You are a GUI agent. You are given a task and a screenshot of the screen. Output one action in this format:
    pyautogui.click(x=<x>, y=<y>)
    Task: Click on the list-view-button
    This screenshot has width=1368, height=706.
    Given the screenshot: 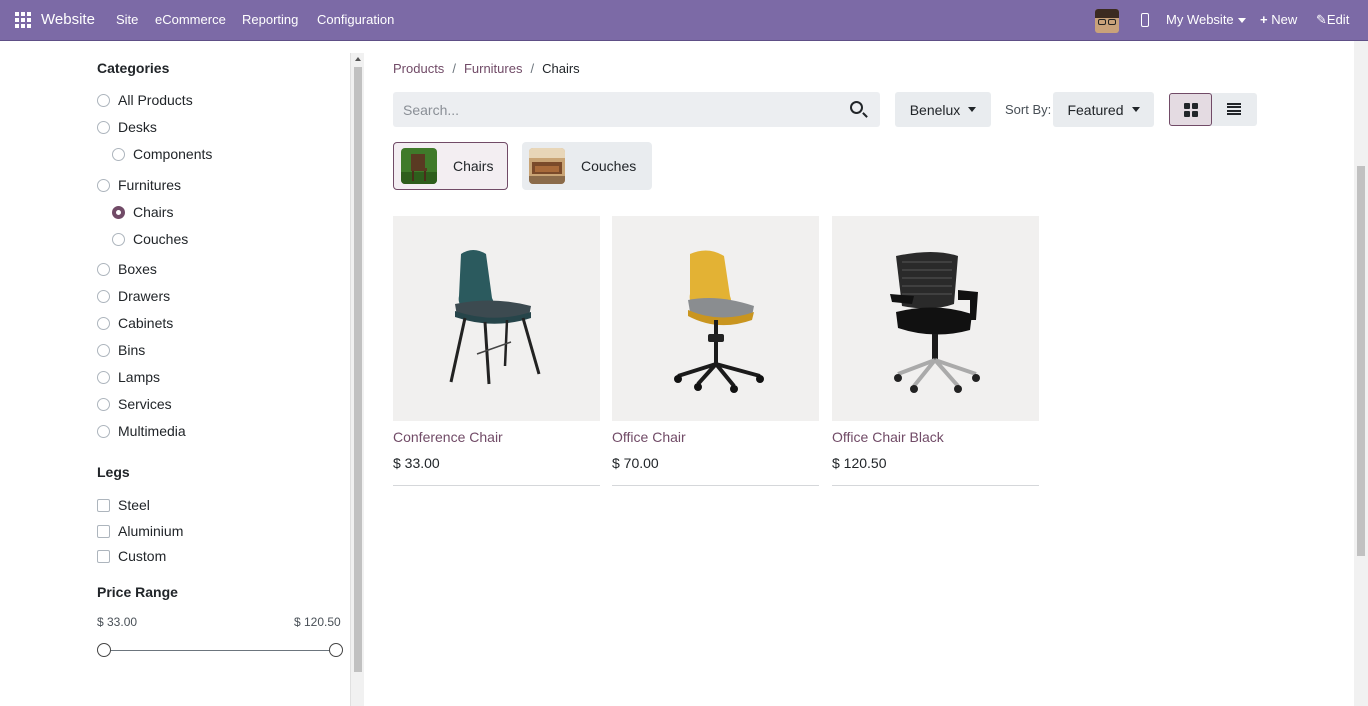 What is the action you would take?
    pyautogui.click(x=1234, y=109)
    